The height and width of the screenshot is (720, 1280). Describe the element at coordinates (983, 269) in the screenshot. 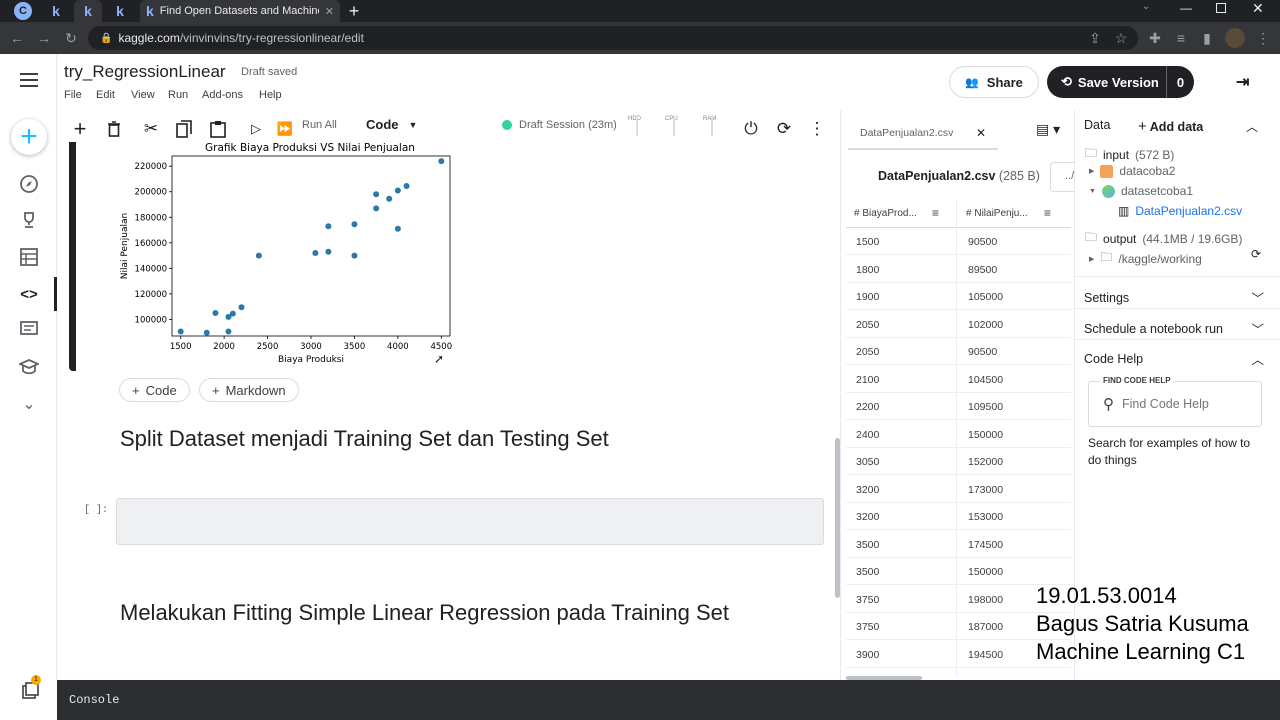

I see `cell-nilai: 89500` at that location.